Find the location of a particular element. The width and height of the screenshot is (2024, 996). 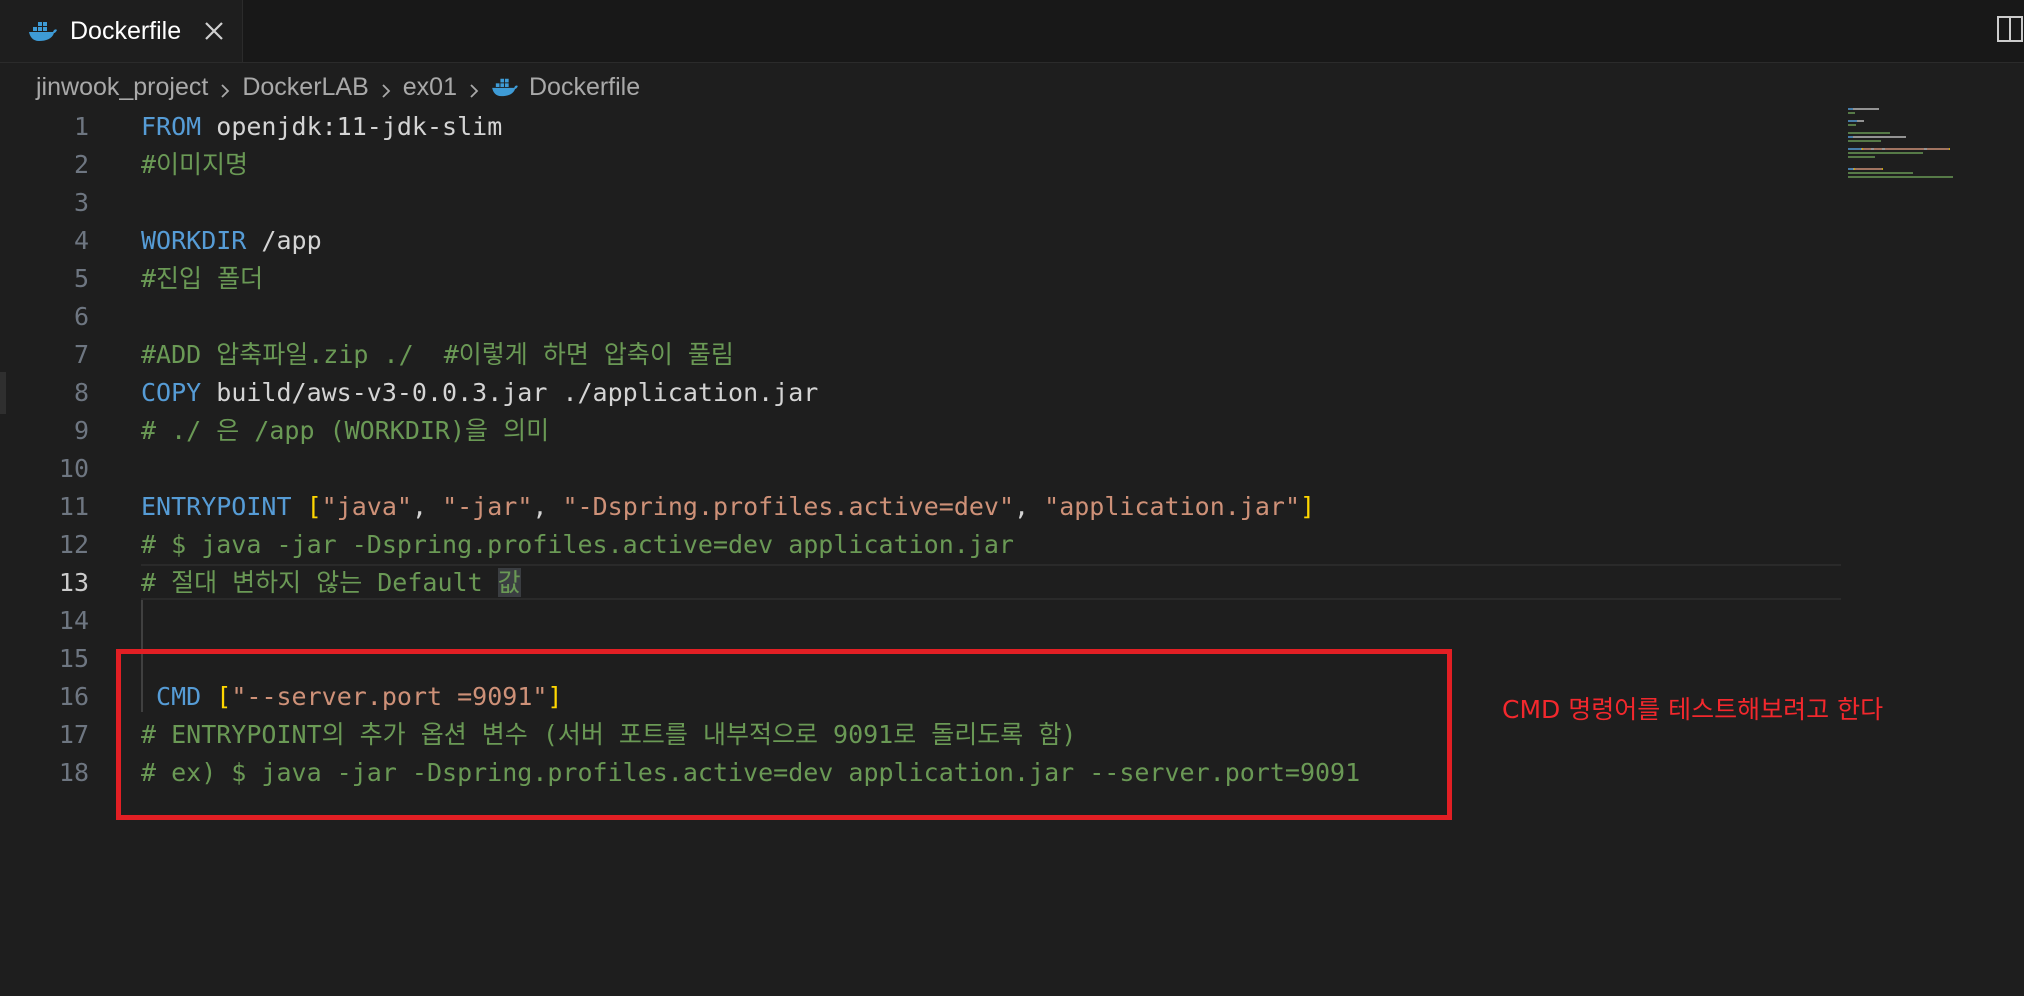

code-token: "-jar" is located at coordinates (487, 506).